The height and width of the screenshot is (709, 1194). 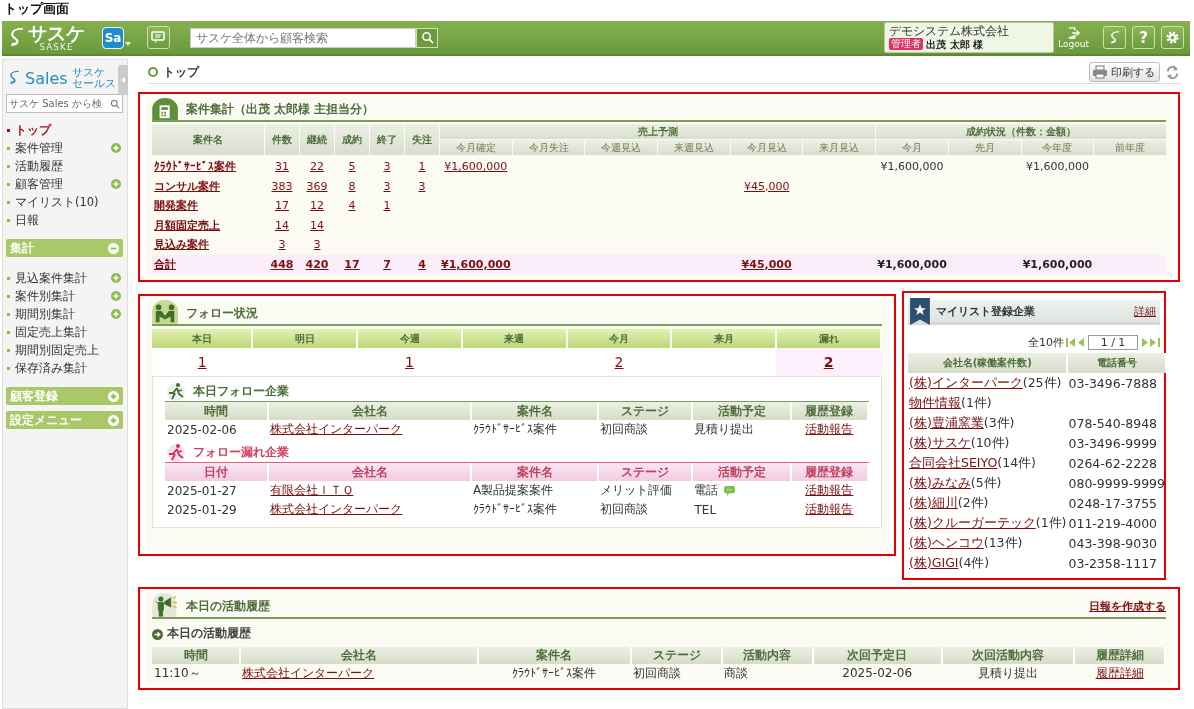 What do you see at coordinates (1119, 672) in the screenshot?
I see `history-detail-link: 履歴詳細` at bounding box center [1119, 672].